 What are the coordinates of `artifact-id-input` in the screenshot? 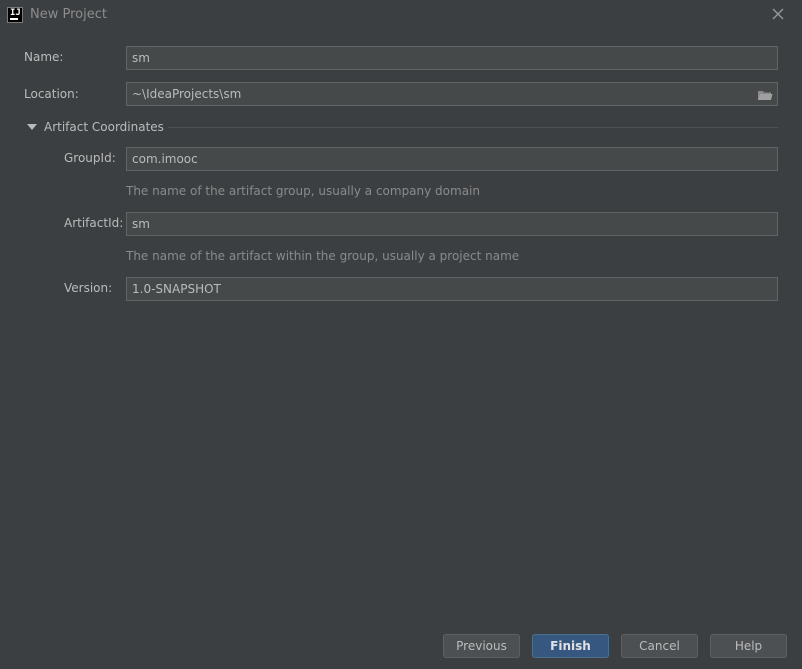 It's located at (452, 224).